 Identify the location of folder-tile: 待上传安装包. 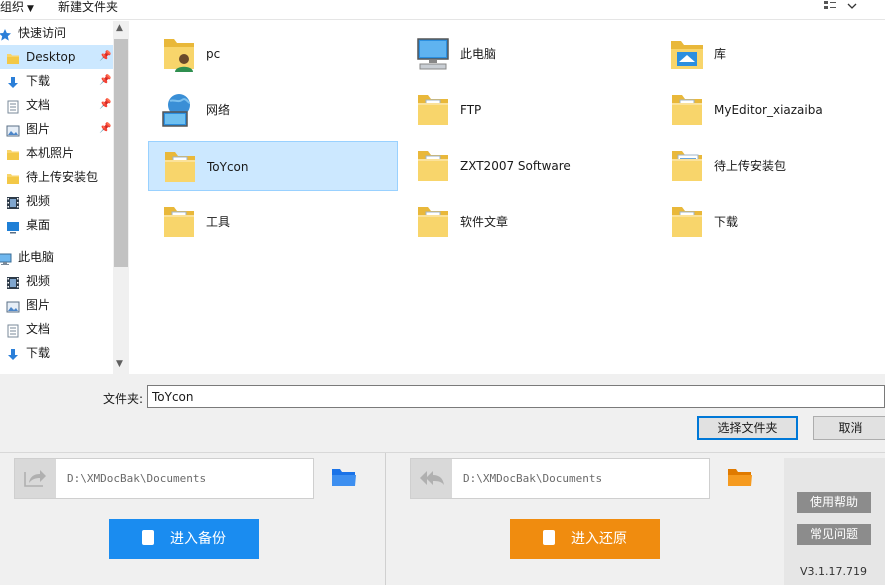
(770, 166).